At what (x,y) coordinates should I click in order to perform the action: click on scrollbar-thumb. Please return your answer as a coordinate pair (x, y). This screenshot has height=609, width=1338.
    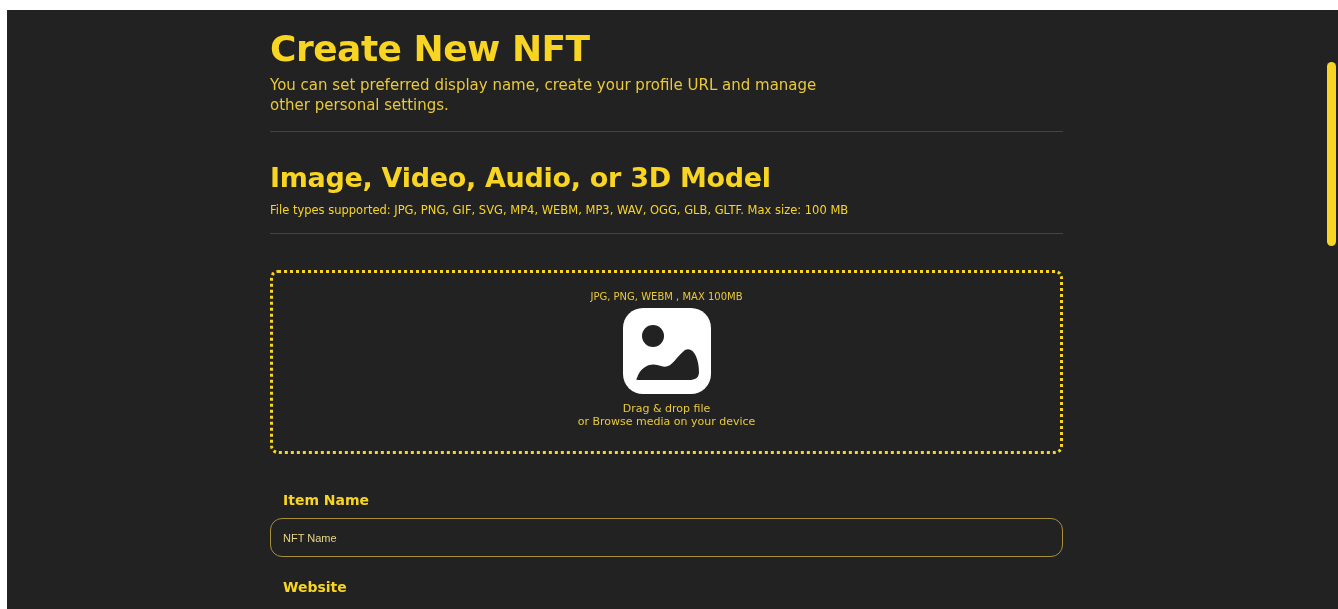
    Looking at the image, I should click on (1331, 154).